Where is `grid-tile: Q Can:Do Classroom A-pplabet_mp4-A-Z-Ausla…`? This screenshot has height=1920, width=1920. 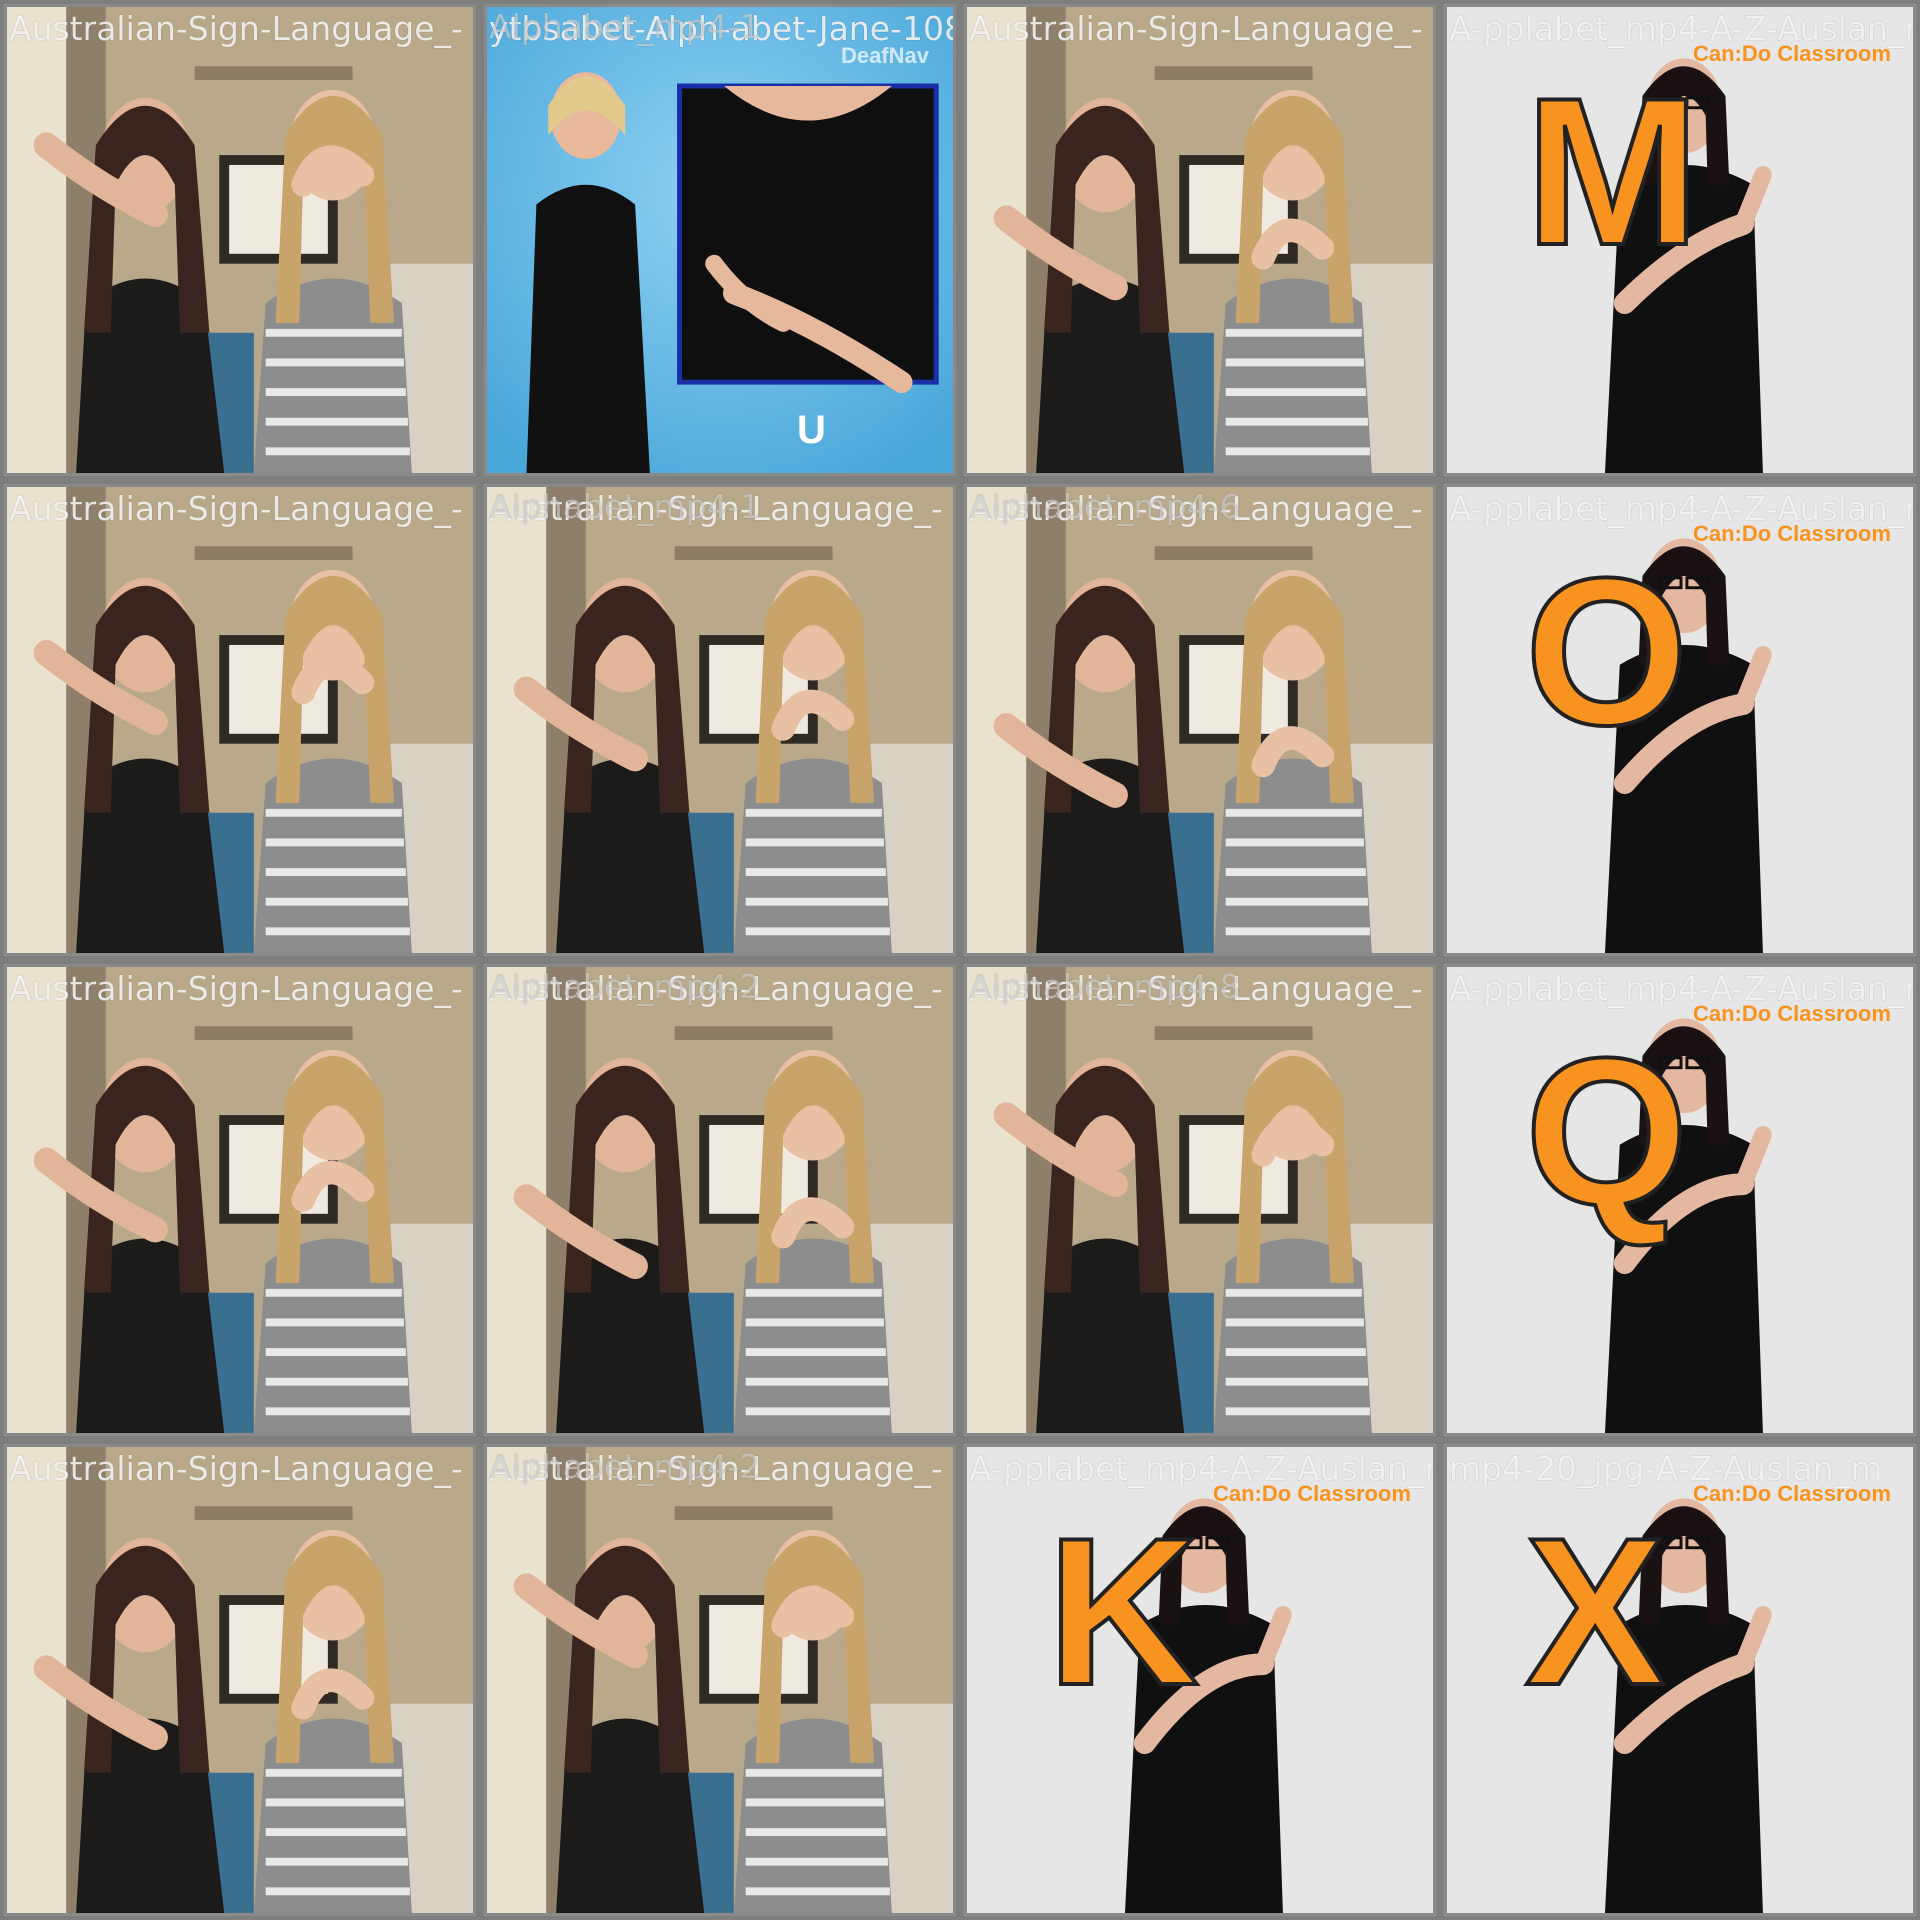
grid-tile: Q Can:Do Classroom A-pplabet_mp4-A-Z-Ausla… is located at coordinates (1680, 1200).